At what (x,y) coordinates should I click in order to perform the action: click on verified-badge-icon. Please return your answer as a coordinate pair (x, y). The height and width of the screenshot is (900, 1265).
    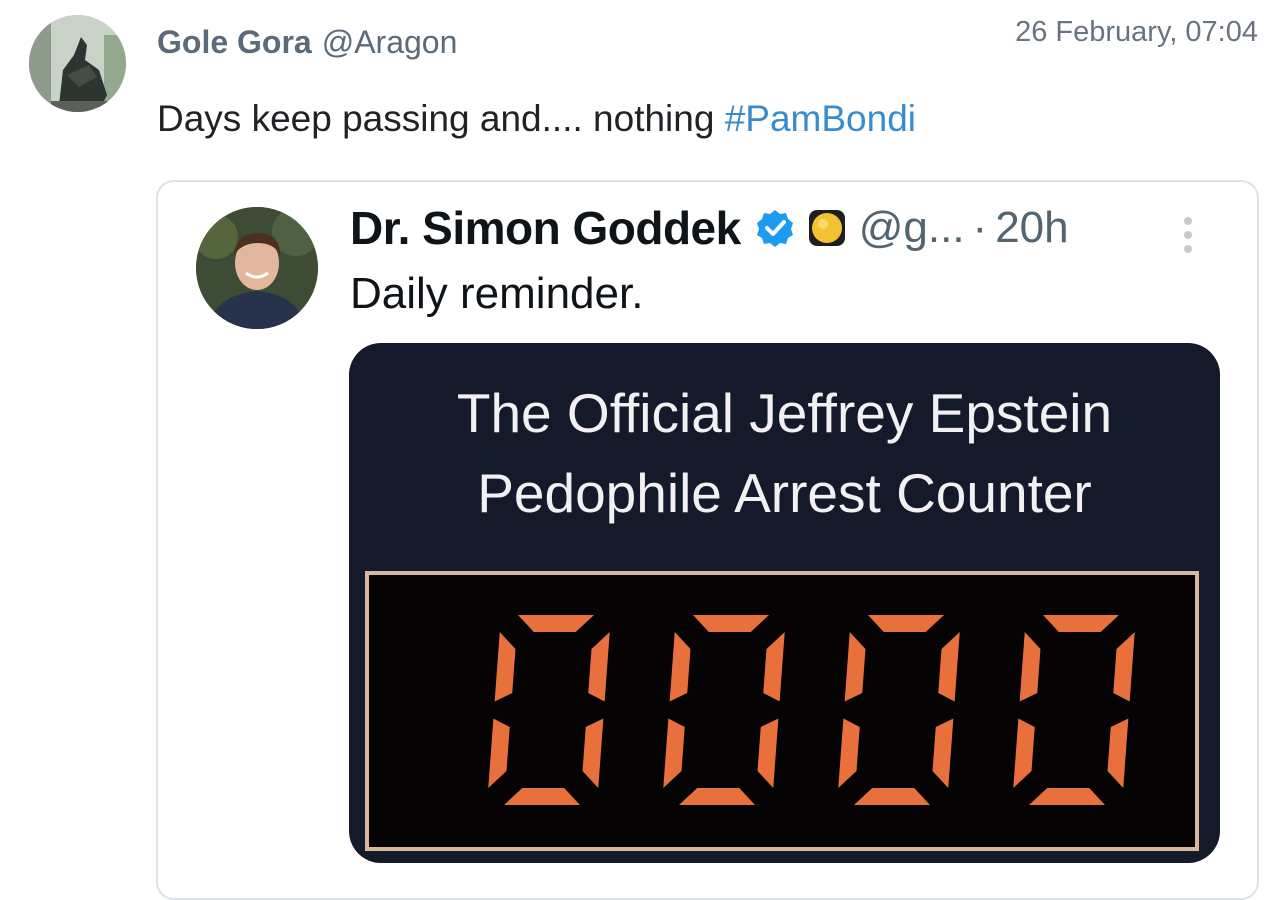
    Looking at the image, I should click on (774, 228).